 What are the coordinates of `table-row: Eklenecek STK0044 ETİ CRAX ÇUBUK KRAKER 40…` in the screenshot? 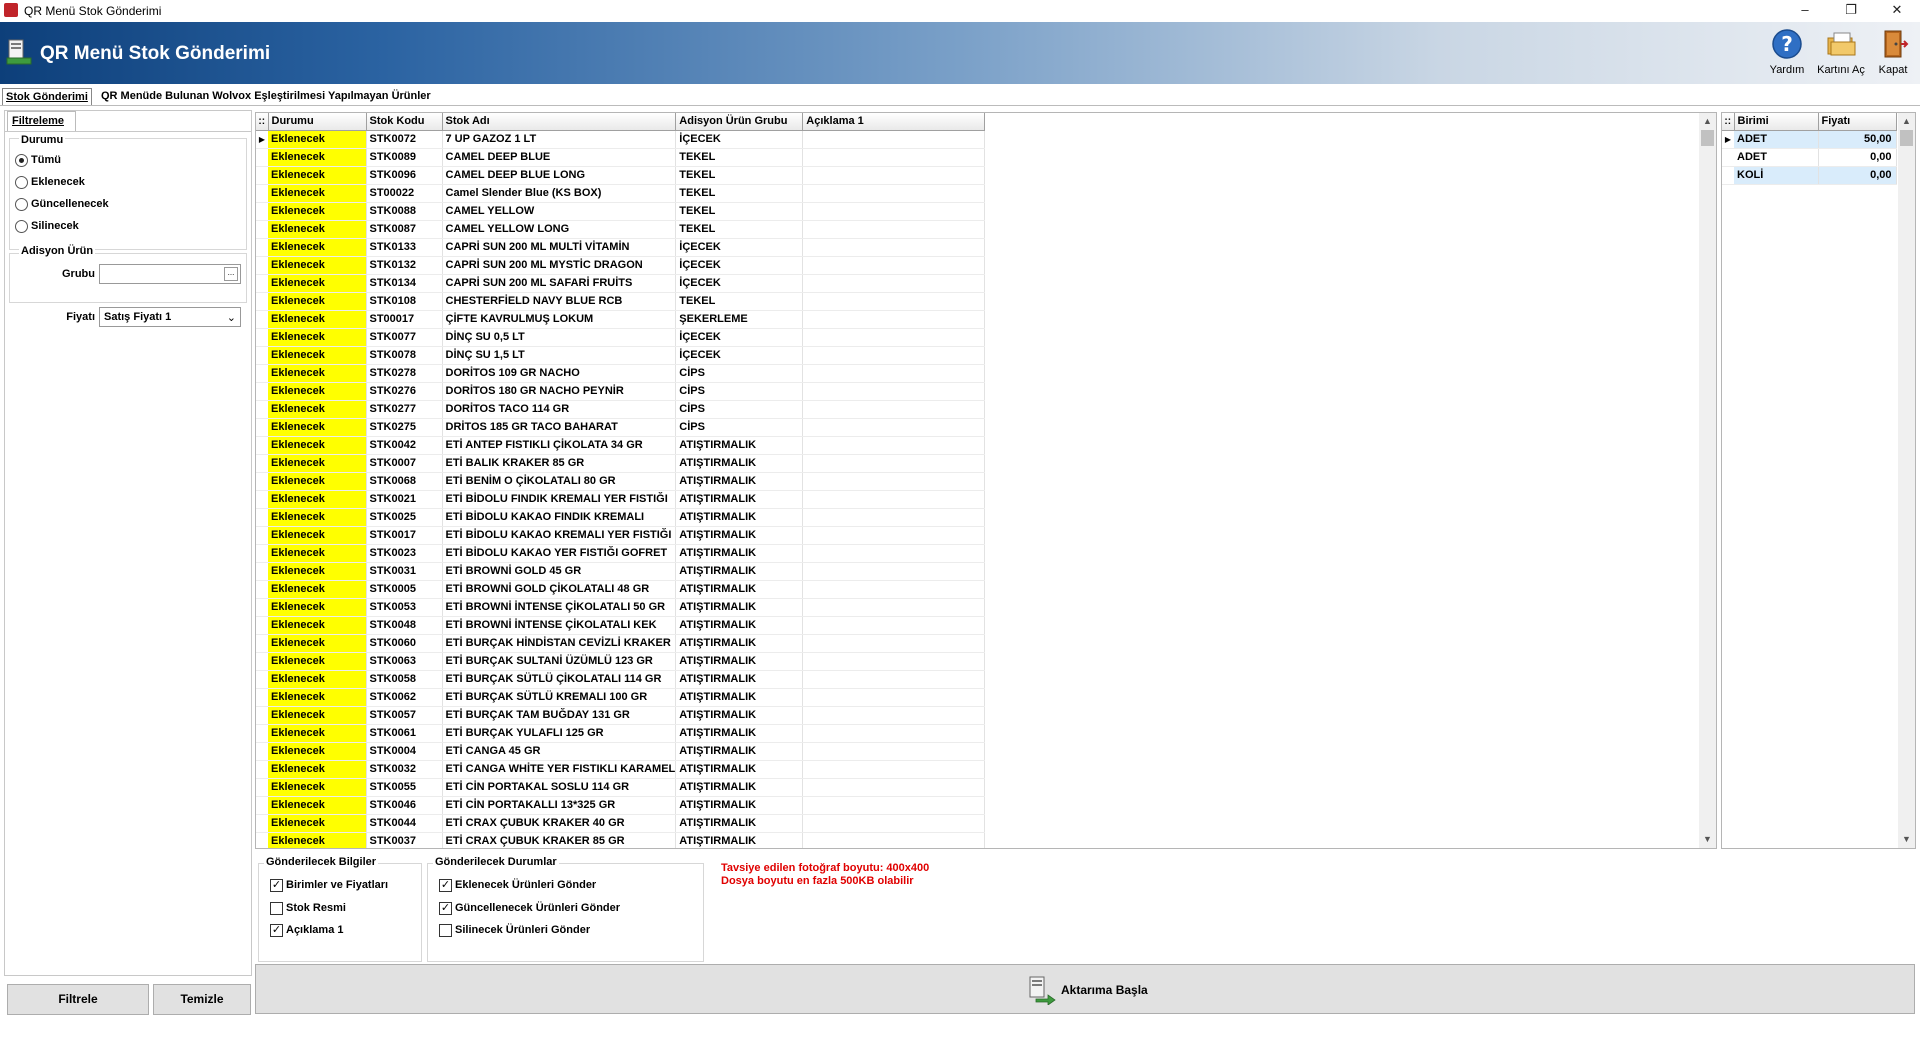 It's located at (621, 823).